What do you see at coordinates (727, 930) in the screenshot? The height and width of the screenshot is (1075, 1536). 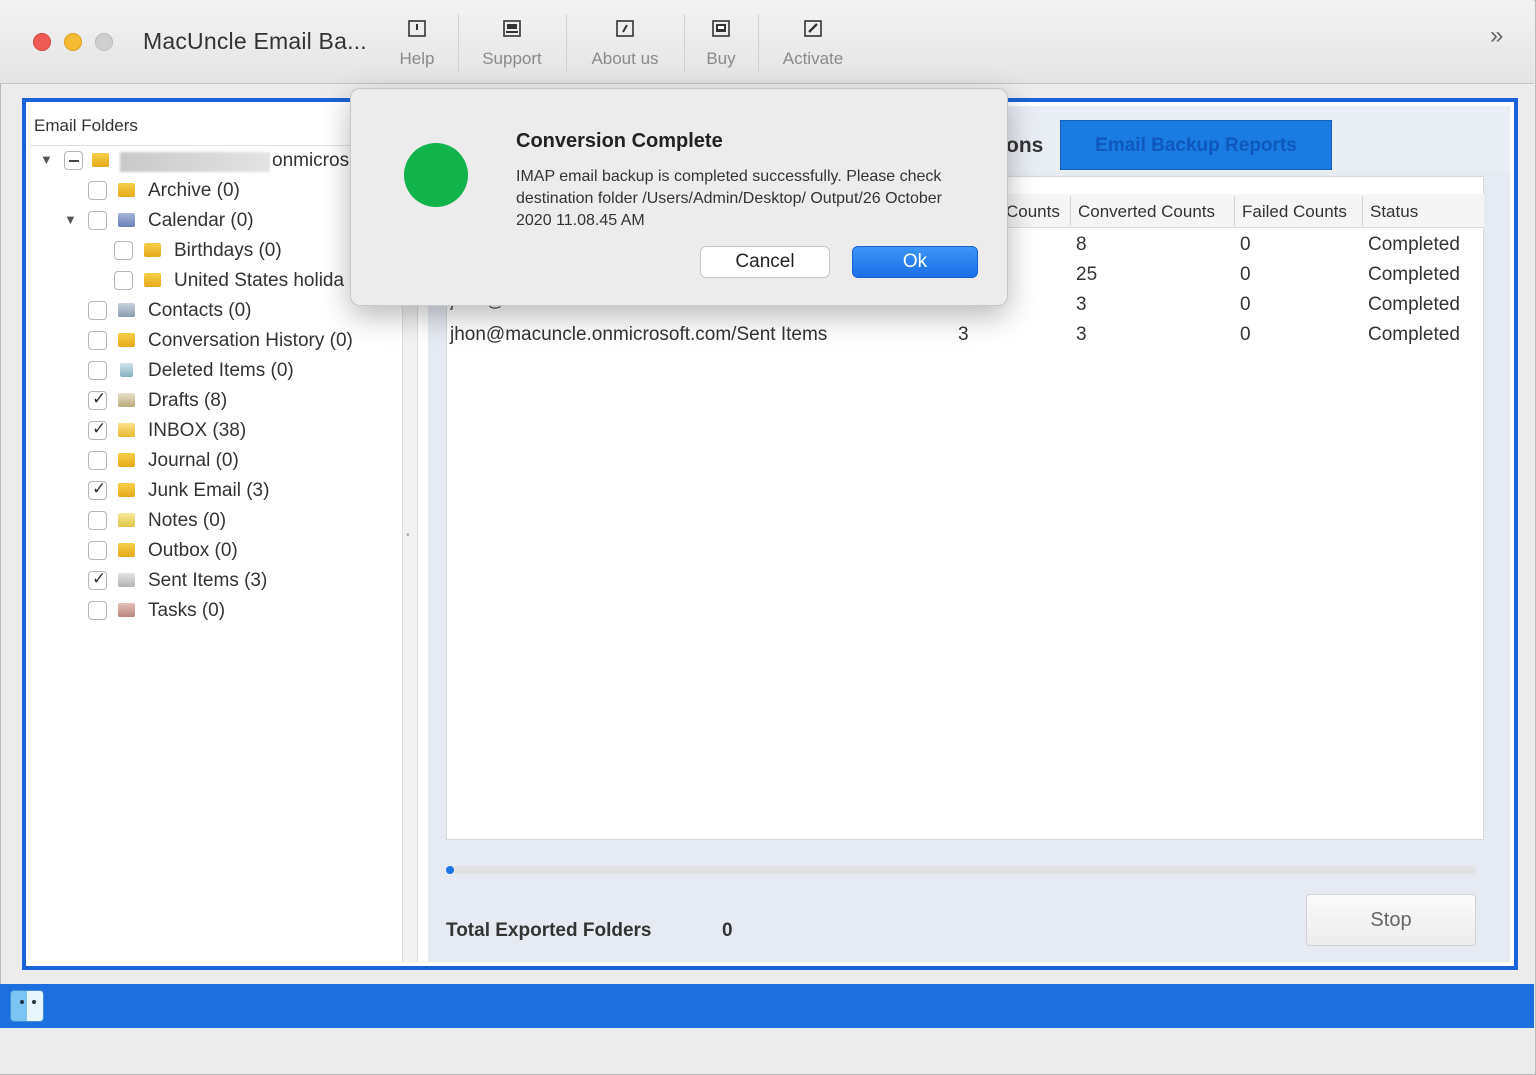 I see `total-exported-value: 0` at bounding box center [727, 930].